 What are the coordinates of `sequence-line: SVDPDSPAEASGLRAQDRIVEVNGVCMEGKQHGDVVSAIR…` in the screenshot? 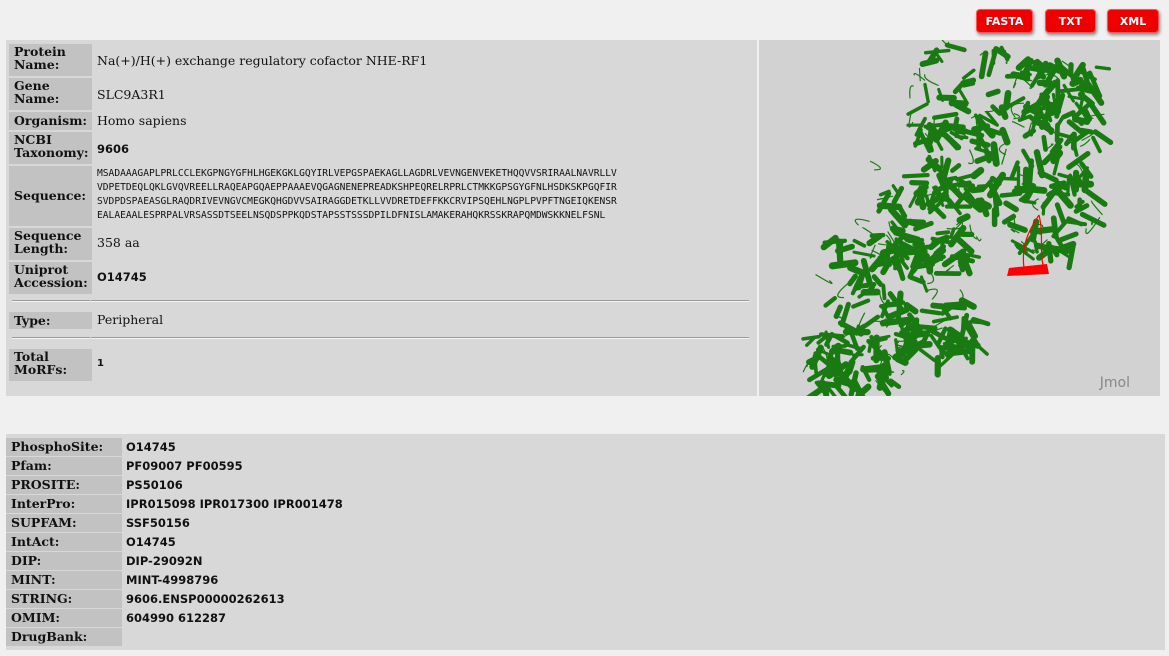 It's located at (357, 201).